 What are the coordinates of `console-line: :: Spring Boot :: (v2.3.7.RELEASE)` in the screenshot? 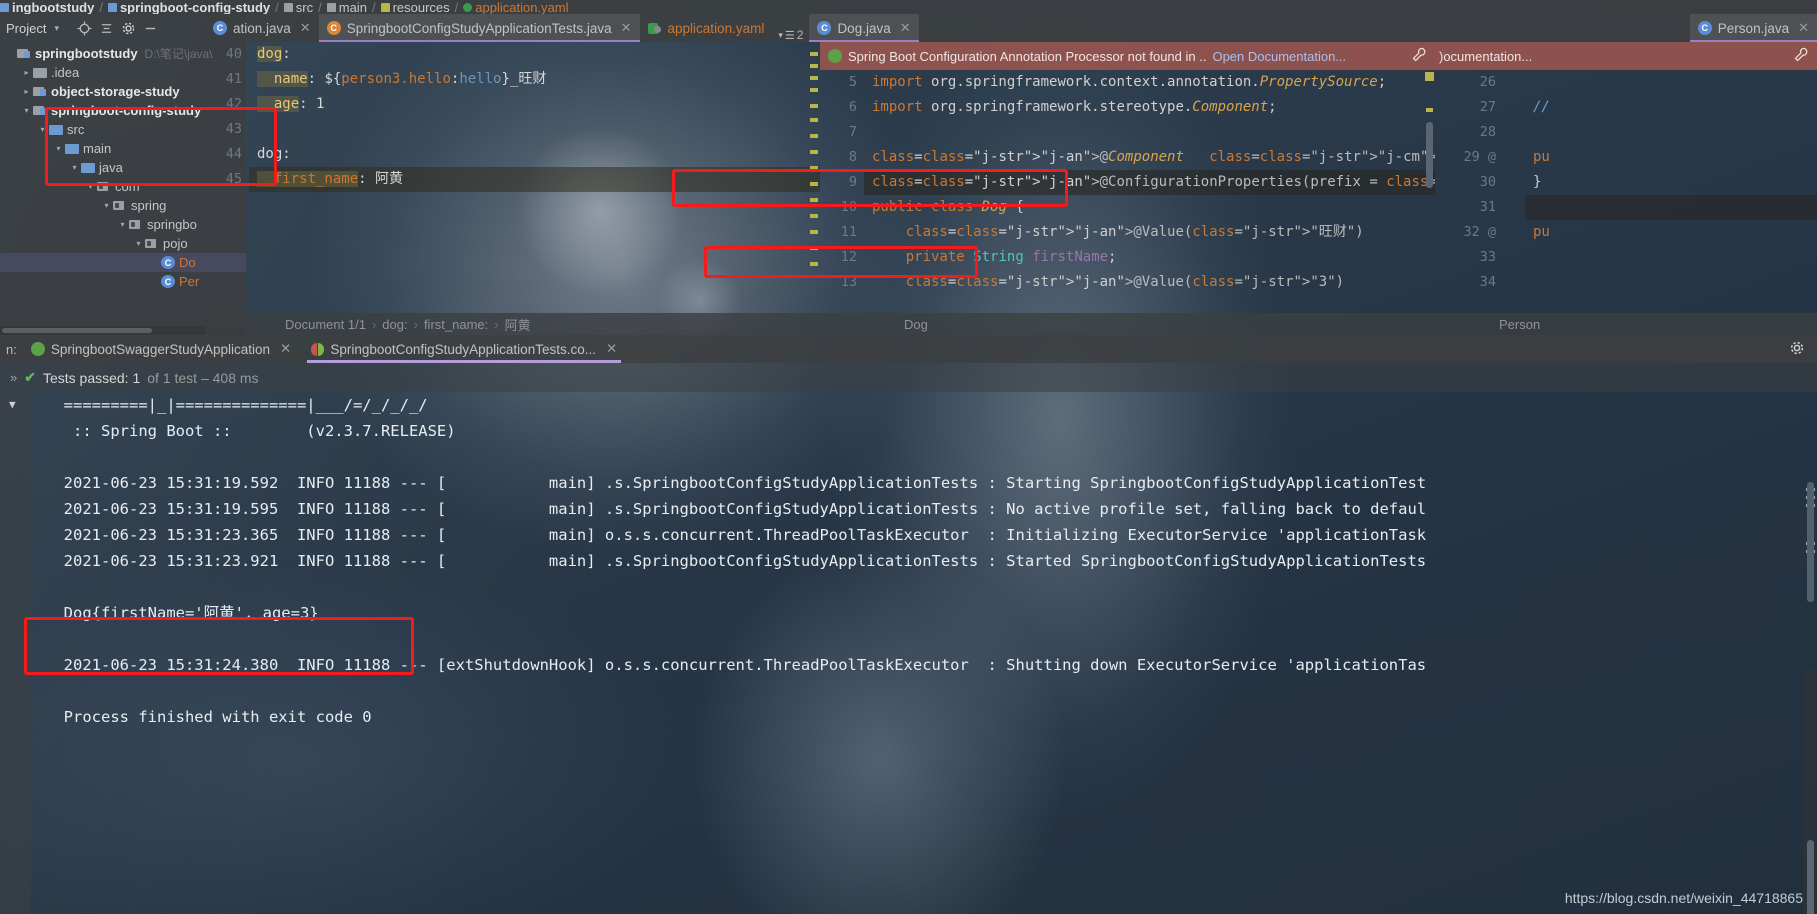 It's located at (250, 431).